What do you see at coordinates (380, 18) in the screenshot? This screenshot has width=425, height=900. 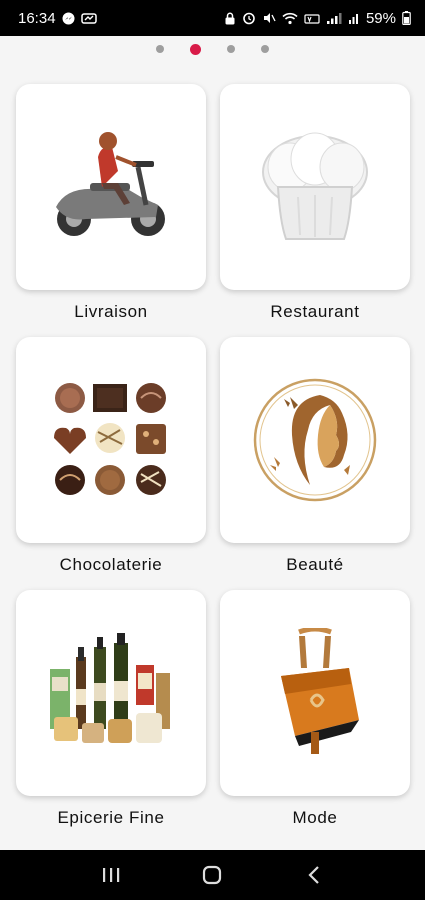 I see `battery-percent: 59%` at bounding box center [380, 18].